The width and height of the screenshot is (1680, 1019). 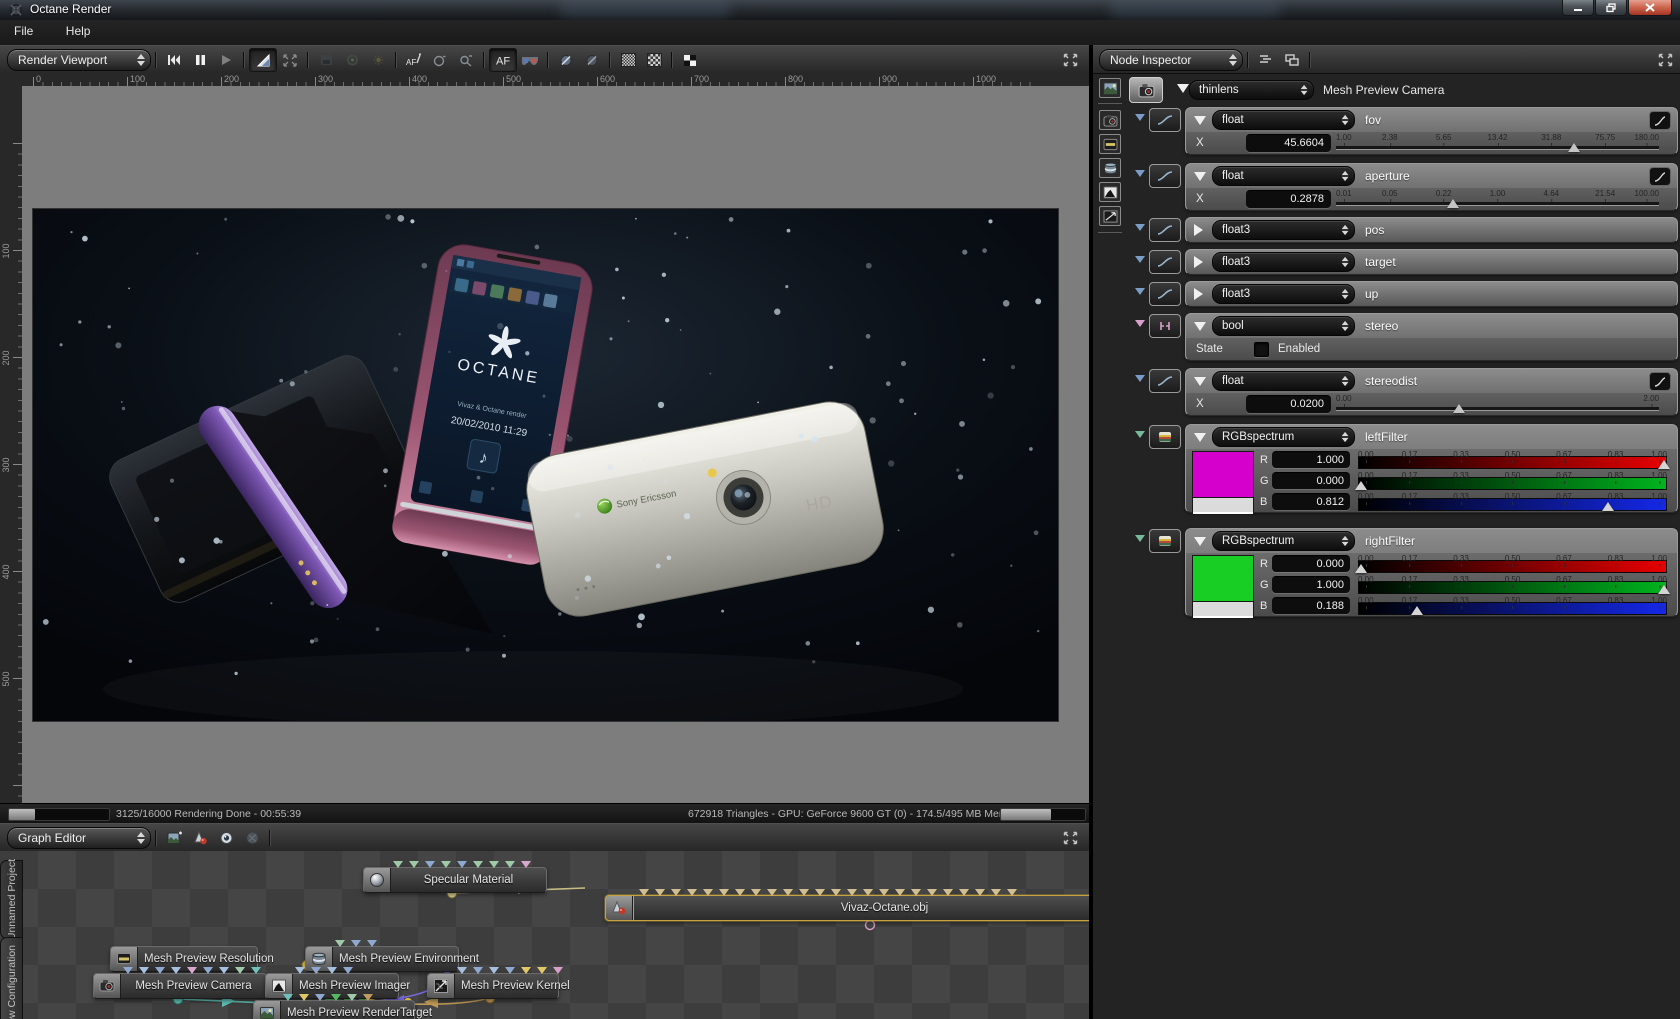 I want to click on param-type-dropdown: float3, so click(x=1283, y=294).